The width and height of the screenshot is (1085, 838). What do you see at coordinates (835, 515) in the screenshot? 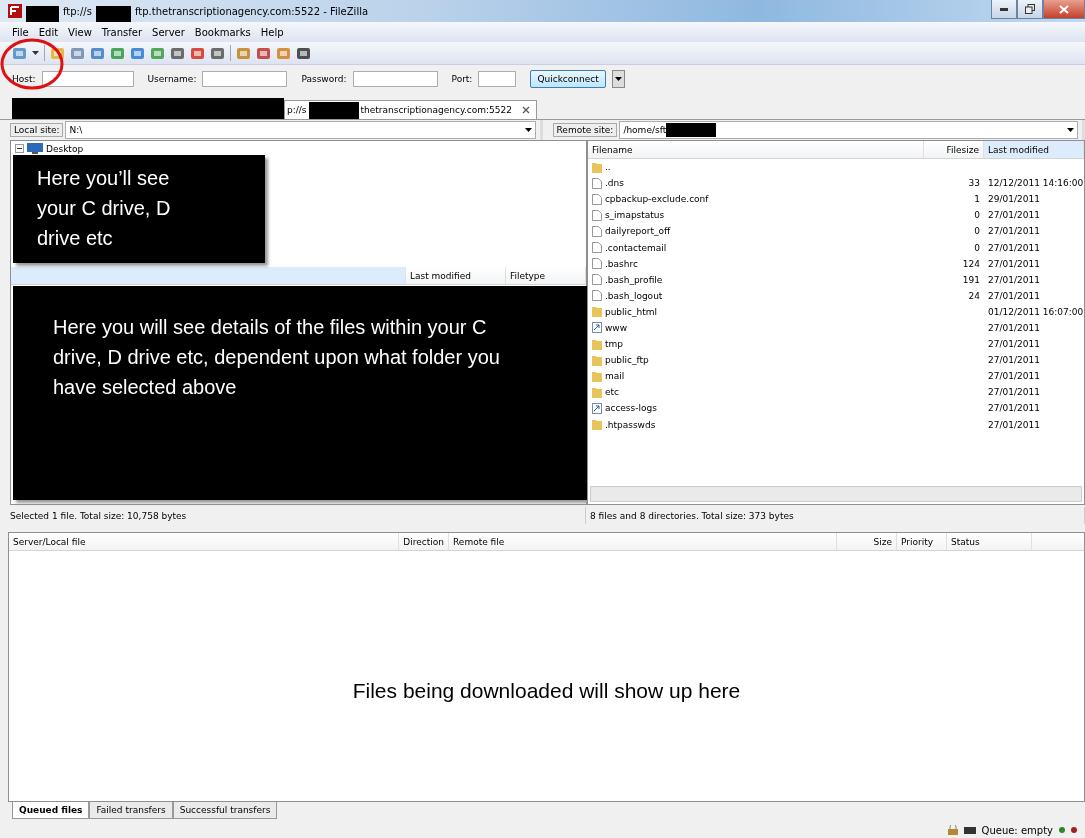
I see `remote-status-text: 8 files and 8 directories. Total size: 373 bytes` at bounding box center [835, 515].